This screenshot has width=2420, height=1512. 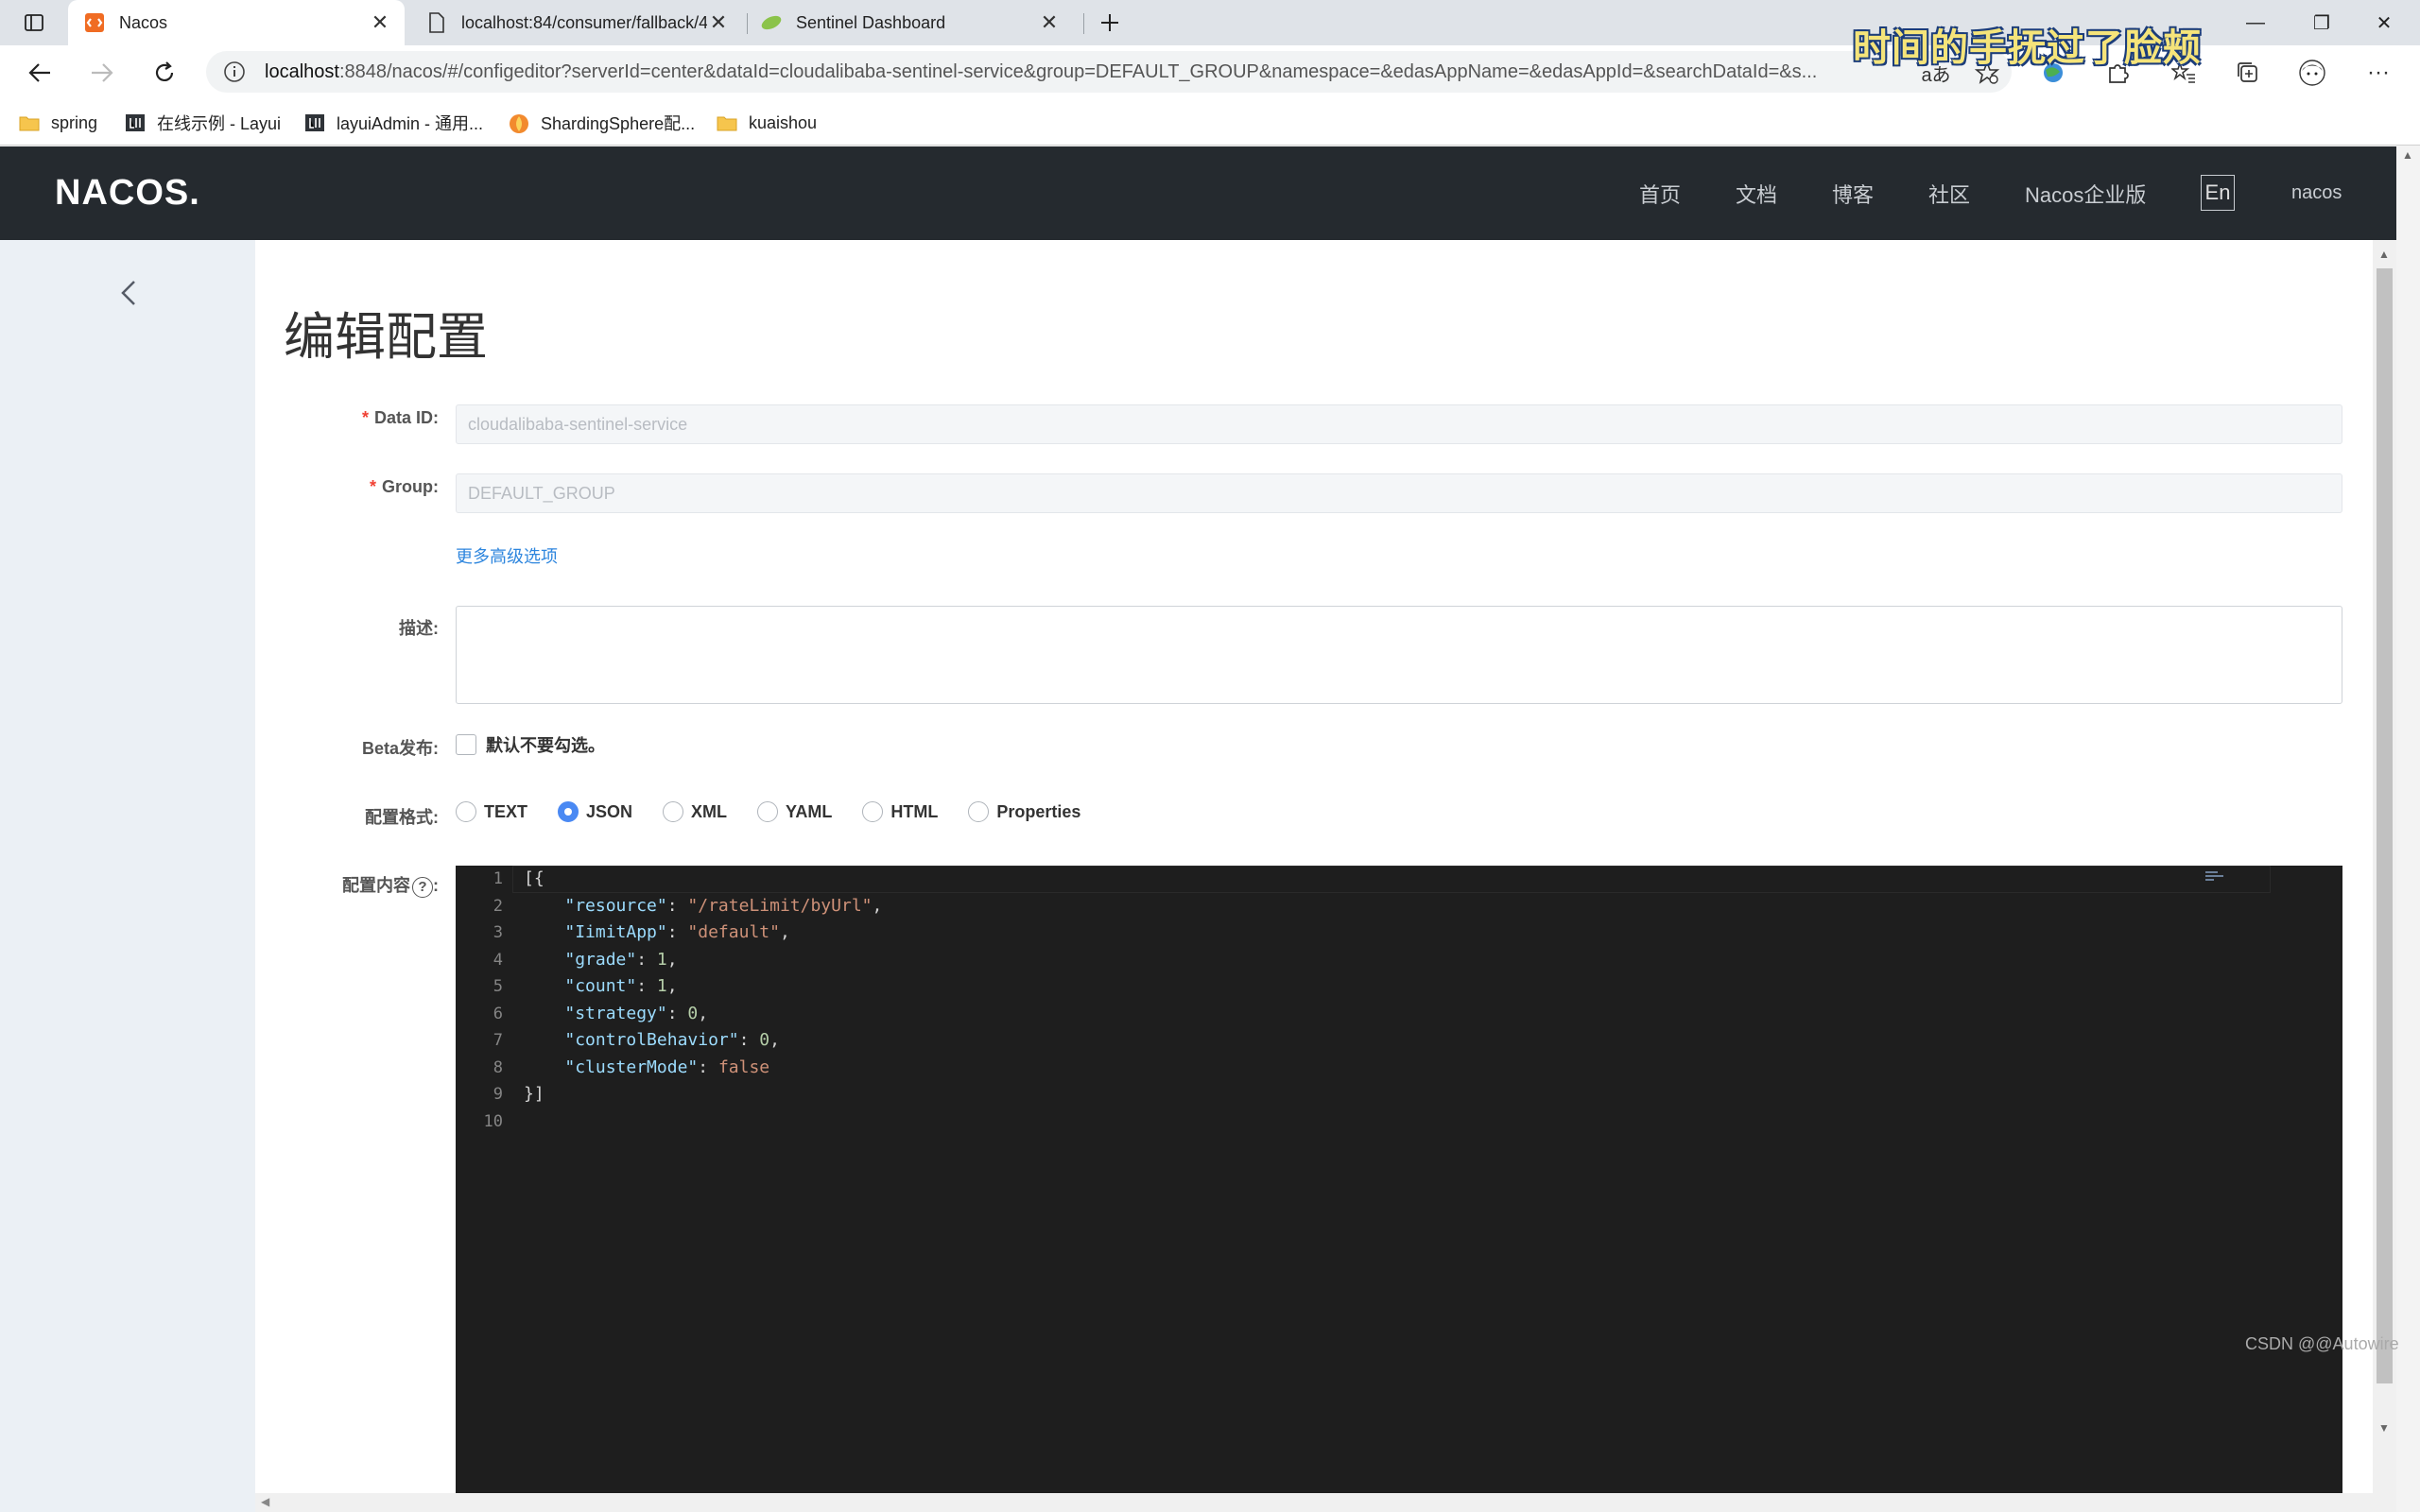 I want to click on nav-blog: 博客, so click(x=1853, y=194).